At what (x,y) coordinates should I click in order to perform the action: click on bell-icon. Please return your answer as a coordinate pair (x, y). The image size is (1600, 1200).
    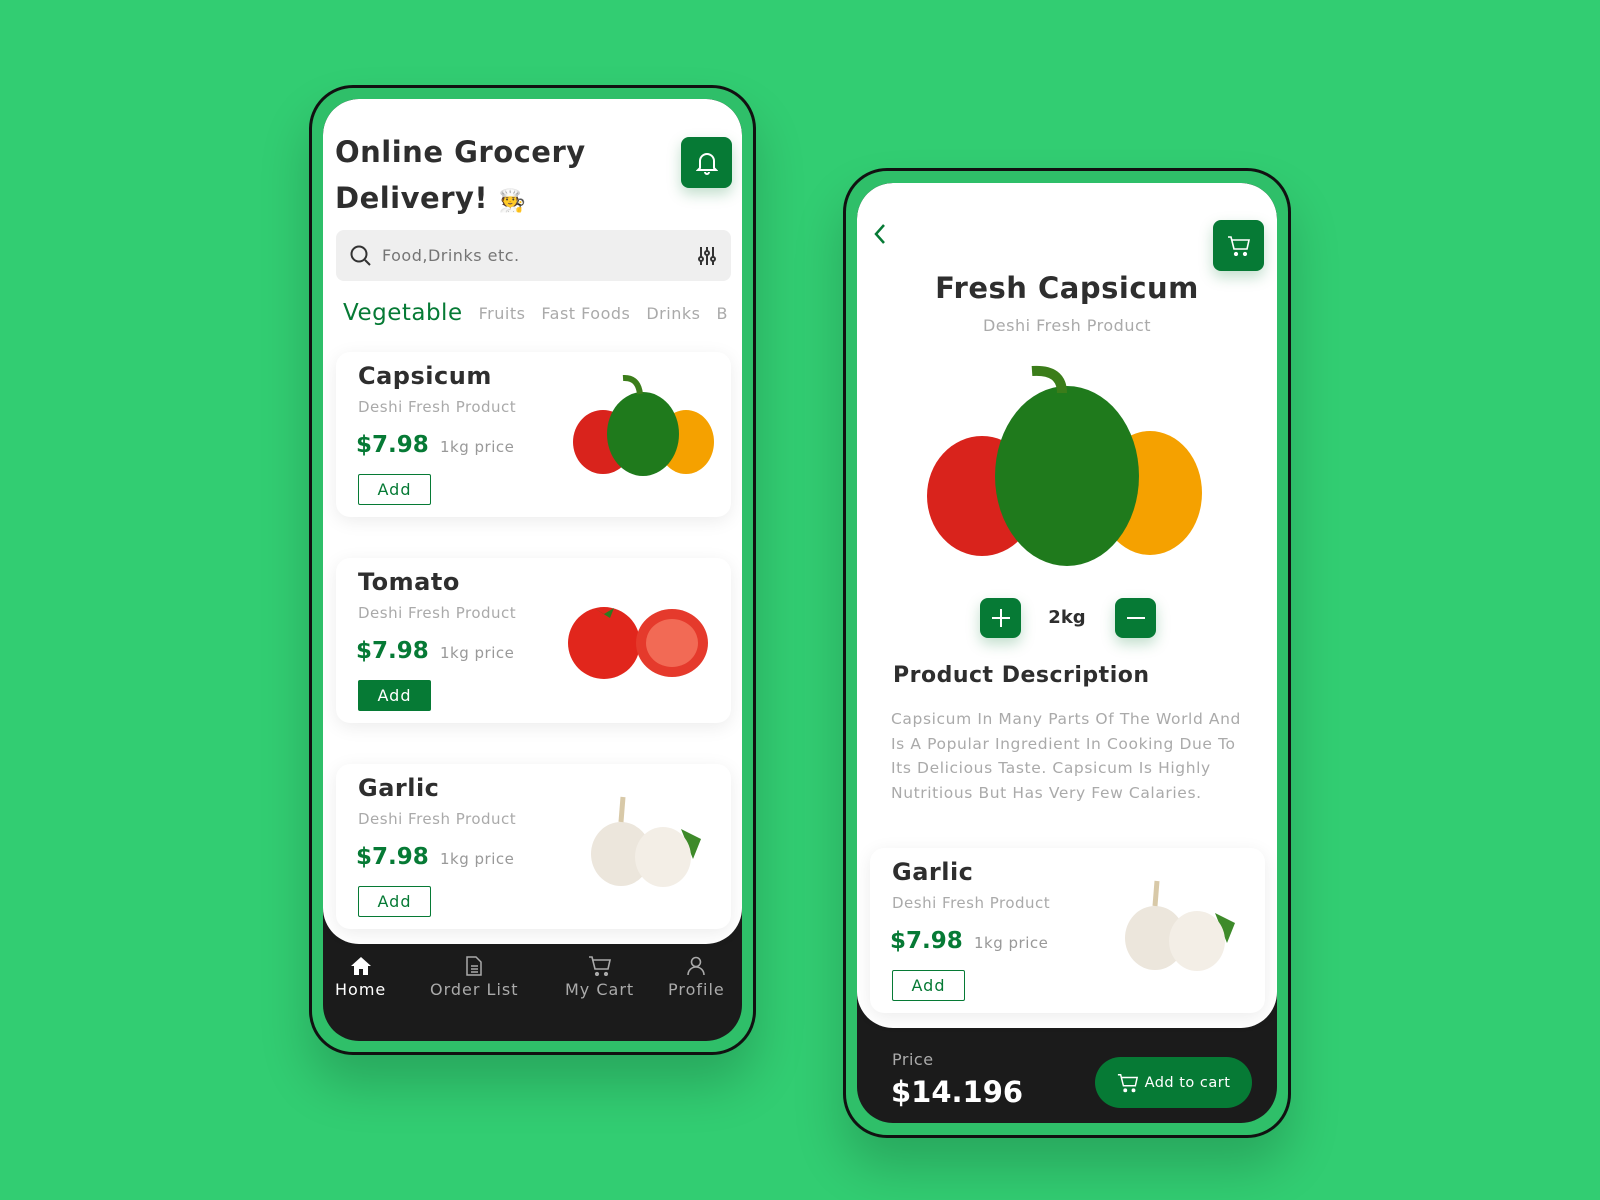
    Looking at the image, I should click on (706, 163).